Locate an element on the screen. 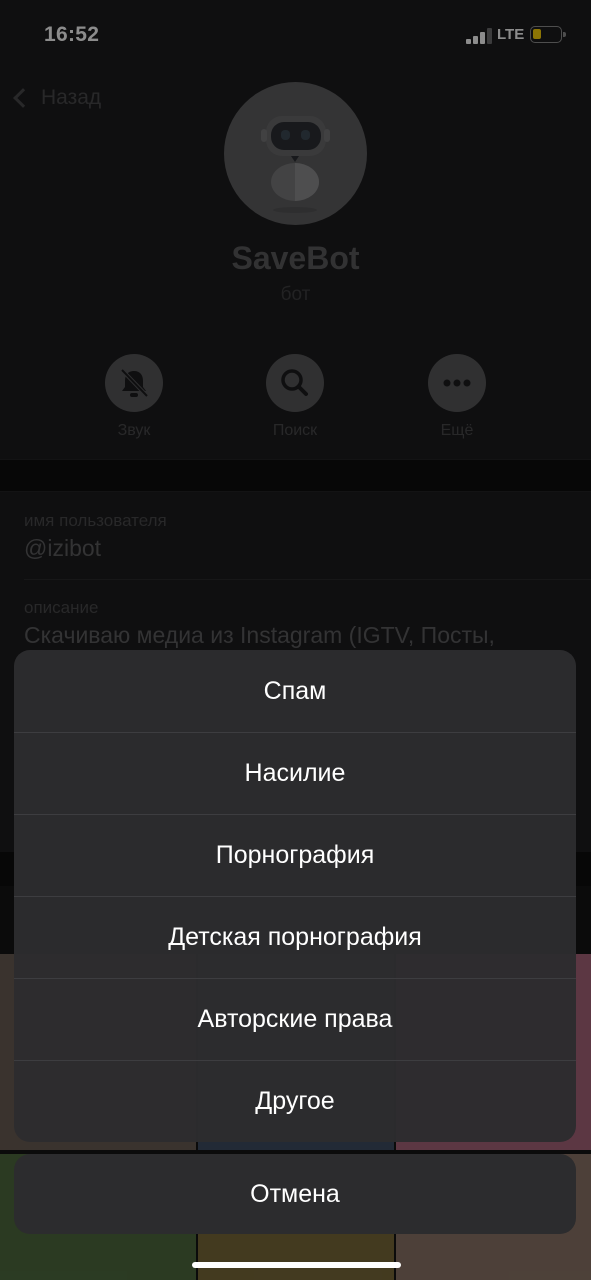 The image size is (591, 1280). report-option-violence: Насилие is located at coordinates (295, 773).